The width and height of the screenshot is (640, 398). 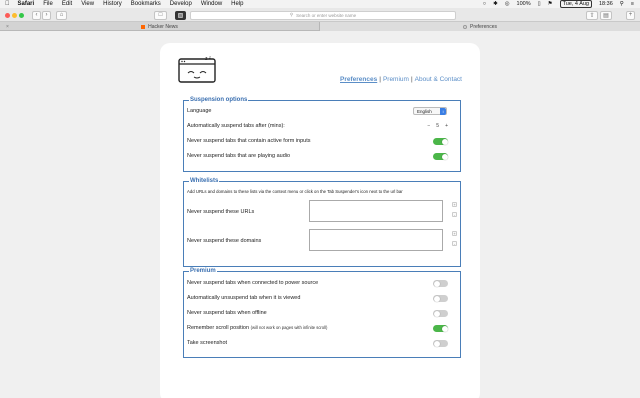 I want to click on auto-suspend-value: 5, so click(x=437, y=126).